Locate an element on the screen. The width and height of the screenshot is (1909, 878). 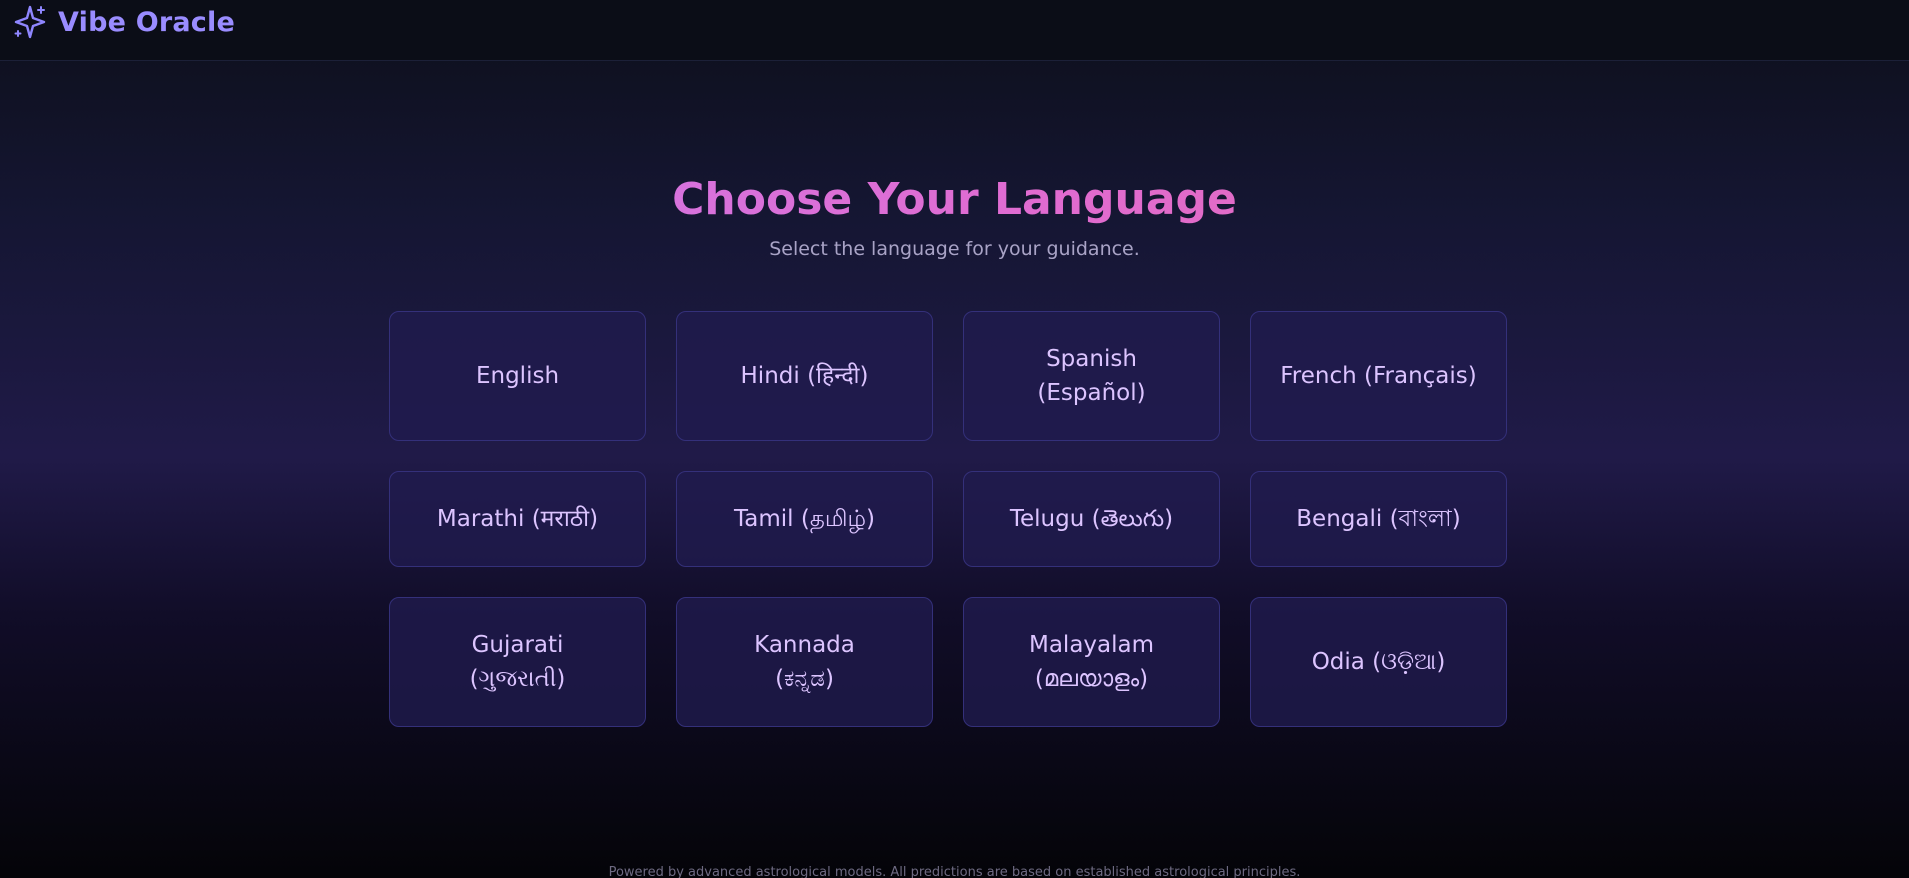
language-option-hindi: Hindi (हिन्दी) is located at coordinates (804, 376).